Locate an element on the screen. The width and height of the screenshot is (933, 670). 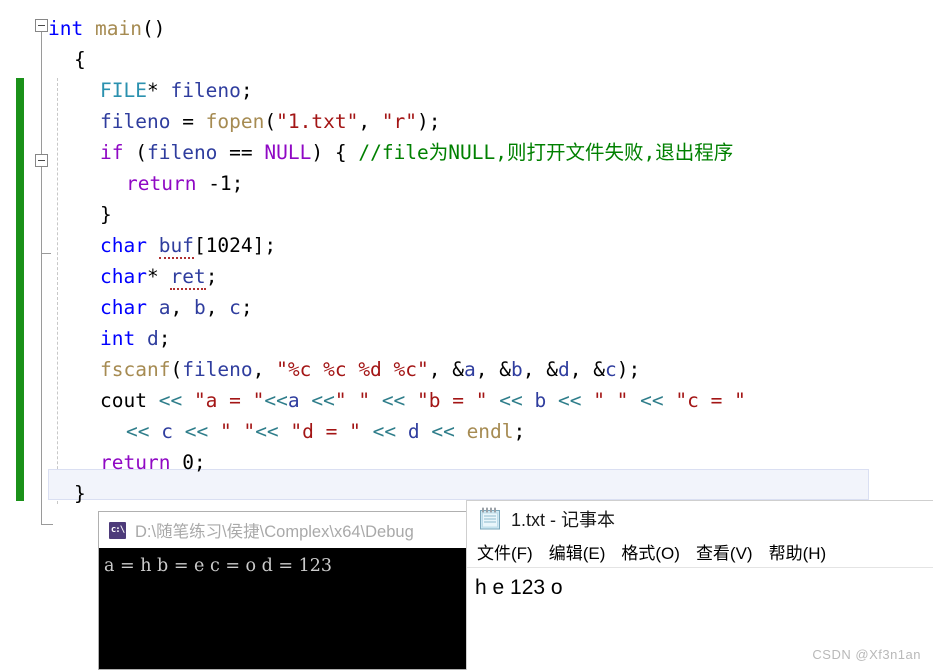
notepad-menu-item-0: 文件(F) is located at coordinates (505, 551).